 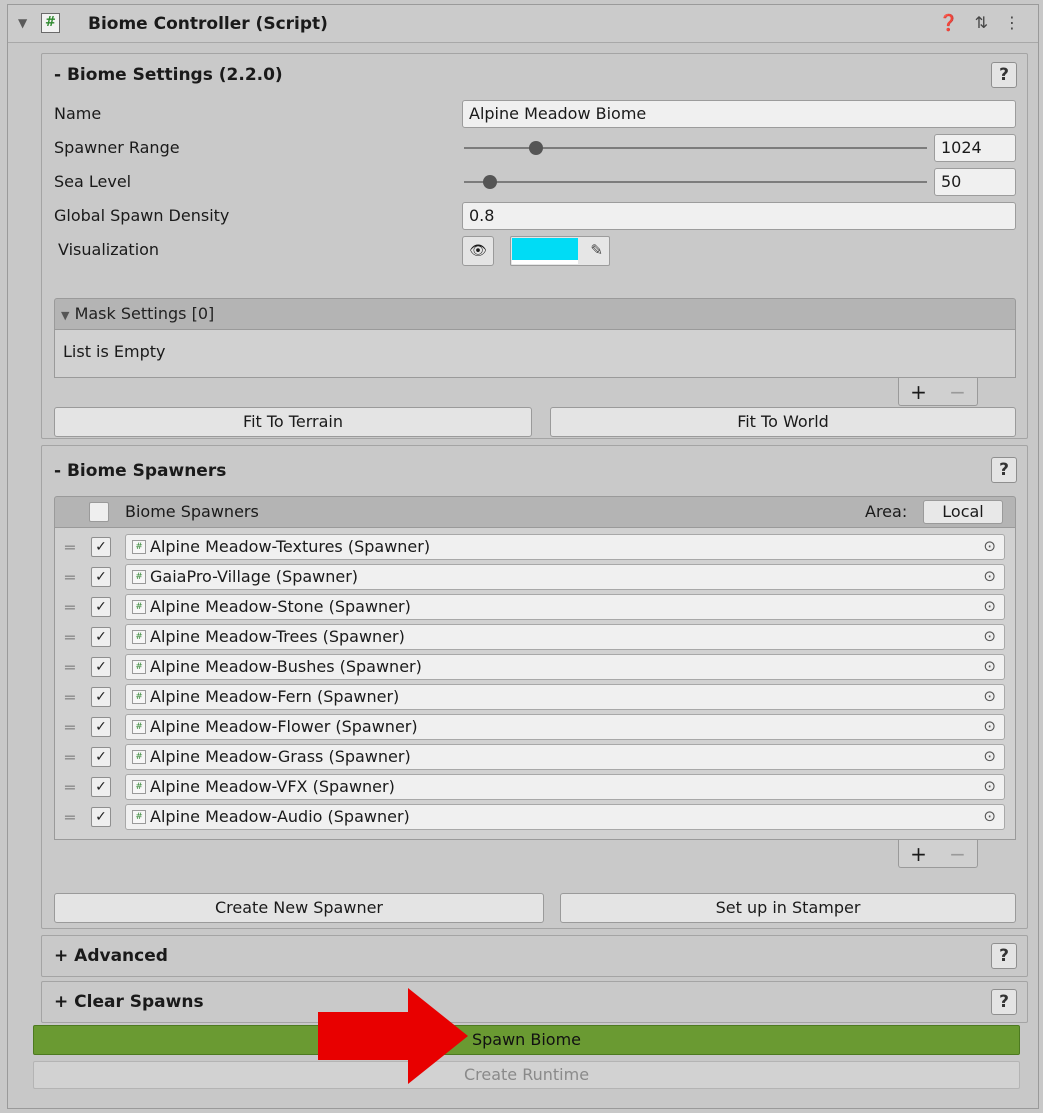 What do you see at coordinates (293, 422) in the screenshot?
I see `fit-to-terrain-button: Fit To Terrain` at bounding box center [293, 422].